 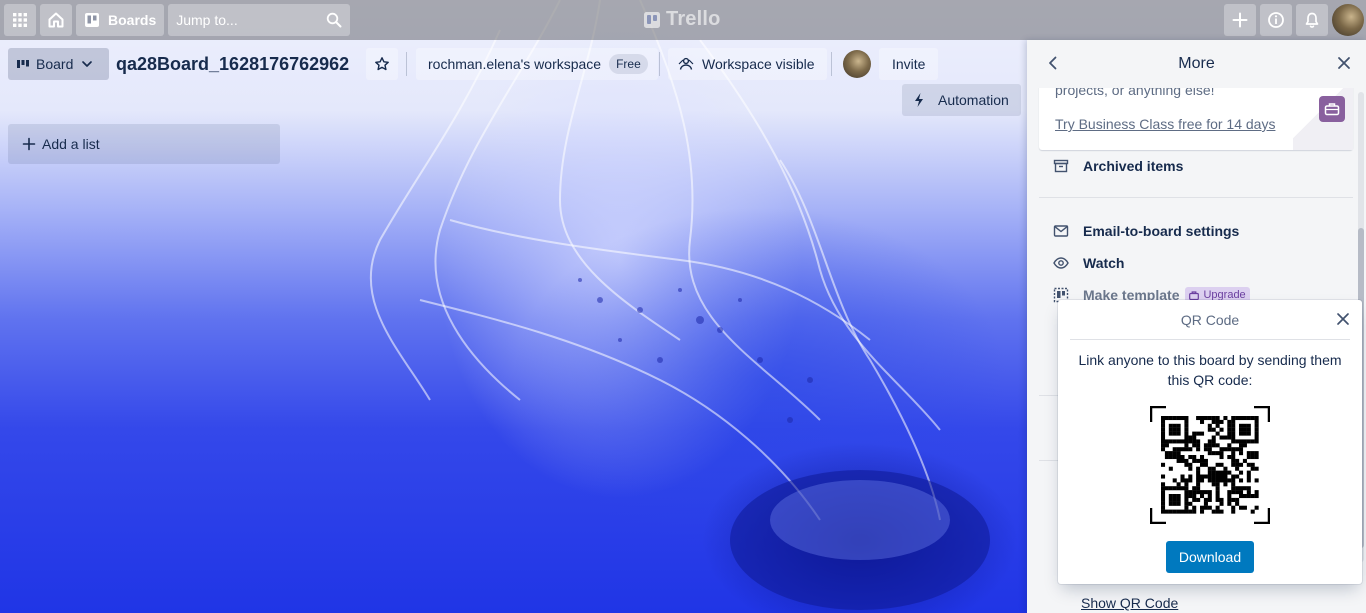 I want to click on star-icon, so click(x=382, y=64).